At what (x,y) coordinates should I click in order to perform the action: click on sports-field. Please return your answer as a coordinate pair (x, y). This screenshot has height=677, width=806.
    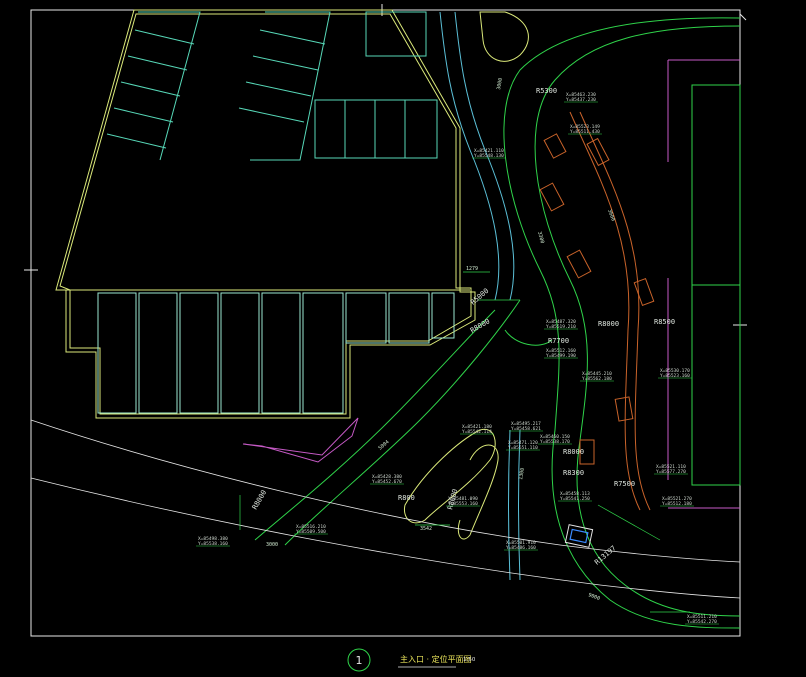
    Looking at the image, I should click on (716, 285).